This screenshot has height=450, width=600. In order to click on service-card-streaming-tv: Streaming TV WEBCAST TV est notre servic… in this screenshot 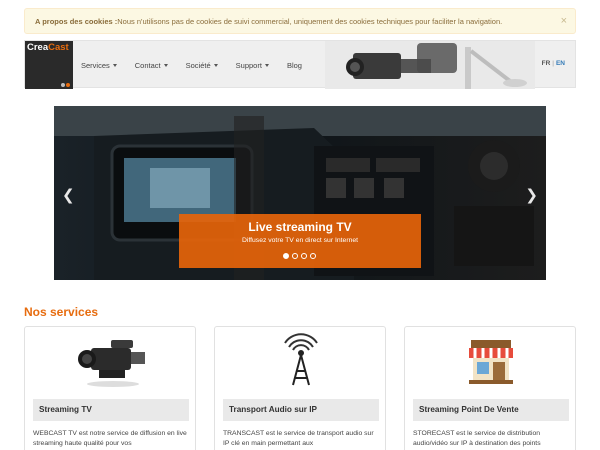, I will do `click(110, 388)`.